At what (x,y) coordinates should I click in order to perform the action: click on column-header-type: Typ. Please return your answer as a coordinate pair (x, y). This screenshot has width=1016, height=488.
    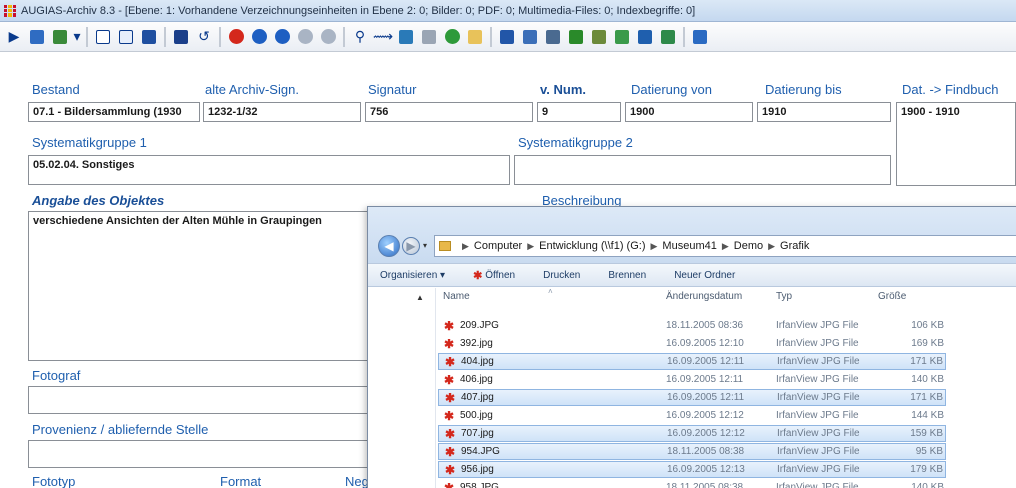
    Looking at the image, I should click on (784, 296).